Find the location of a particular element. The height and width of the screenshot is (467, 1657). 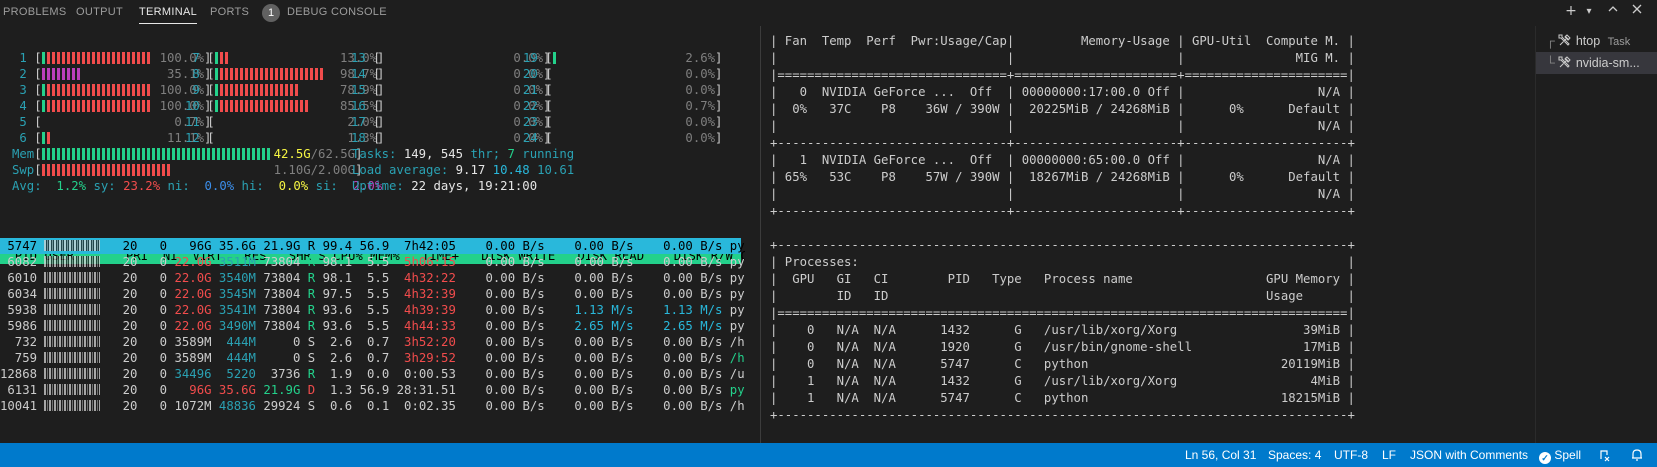

cpu-percent: 0.6 is located at coordinates (334, 406).